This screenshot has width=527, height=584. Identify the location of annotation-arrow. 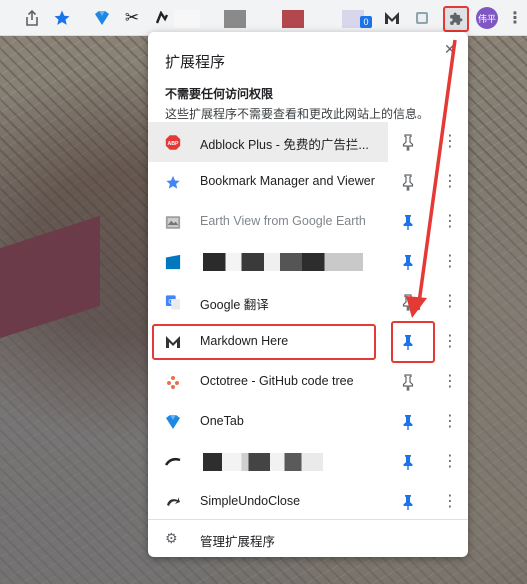
(431, 178).